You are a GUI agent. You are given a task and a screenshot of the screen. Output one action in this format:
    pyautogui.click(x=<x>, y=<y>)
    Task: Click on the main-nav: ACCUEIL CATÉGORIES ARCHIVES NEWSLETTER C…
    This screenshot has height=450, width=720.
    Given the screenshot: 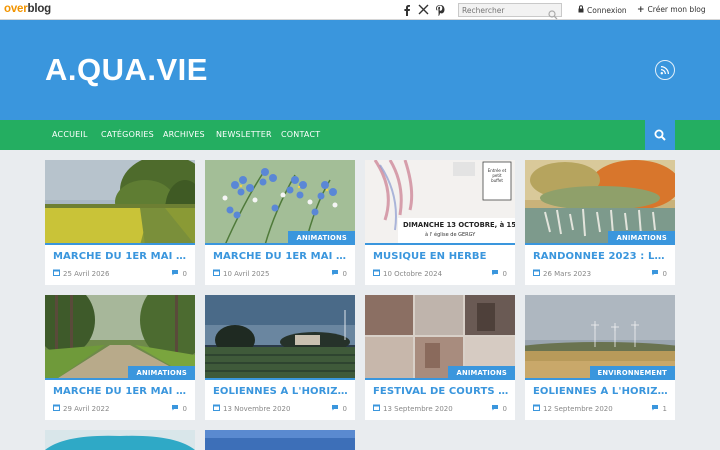 What is the action you would take?
    pyautogui.click(x=360, y=135)
    